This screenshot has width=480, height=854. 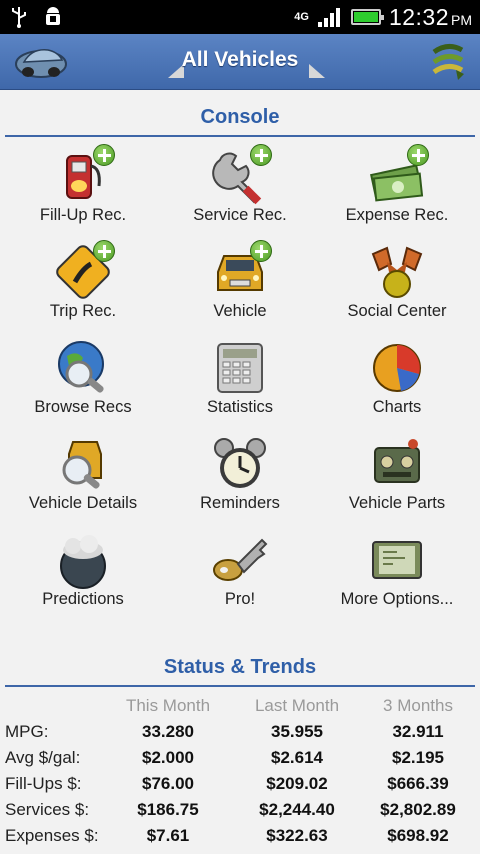 I want to click on table-row: Fill-Ups $: $76.00 $209.02 $666.39, so click(x=240, y=786).